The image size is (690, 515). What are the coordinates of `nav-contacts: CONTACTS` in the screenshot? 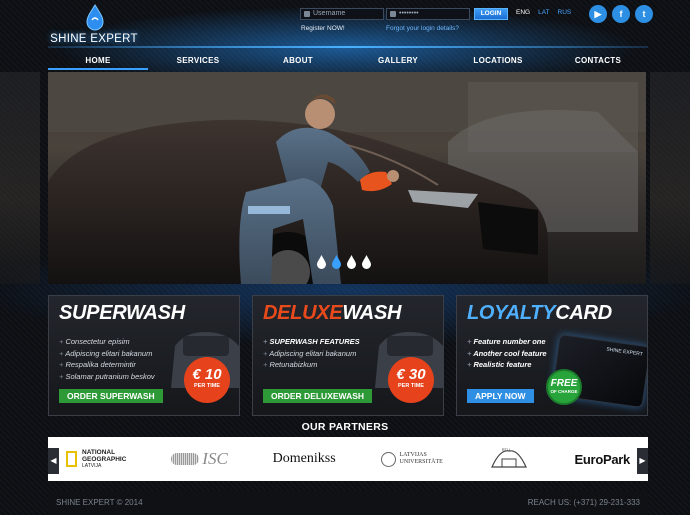 It's located at (598, 61).